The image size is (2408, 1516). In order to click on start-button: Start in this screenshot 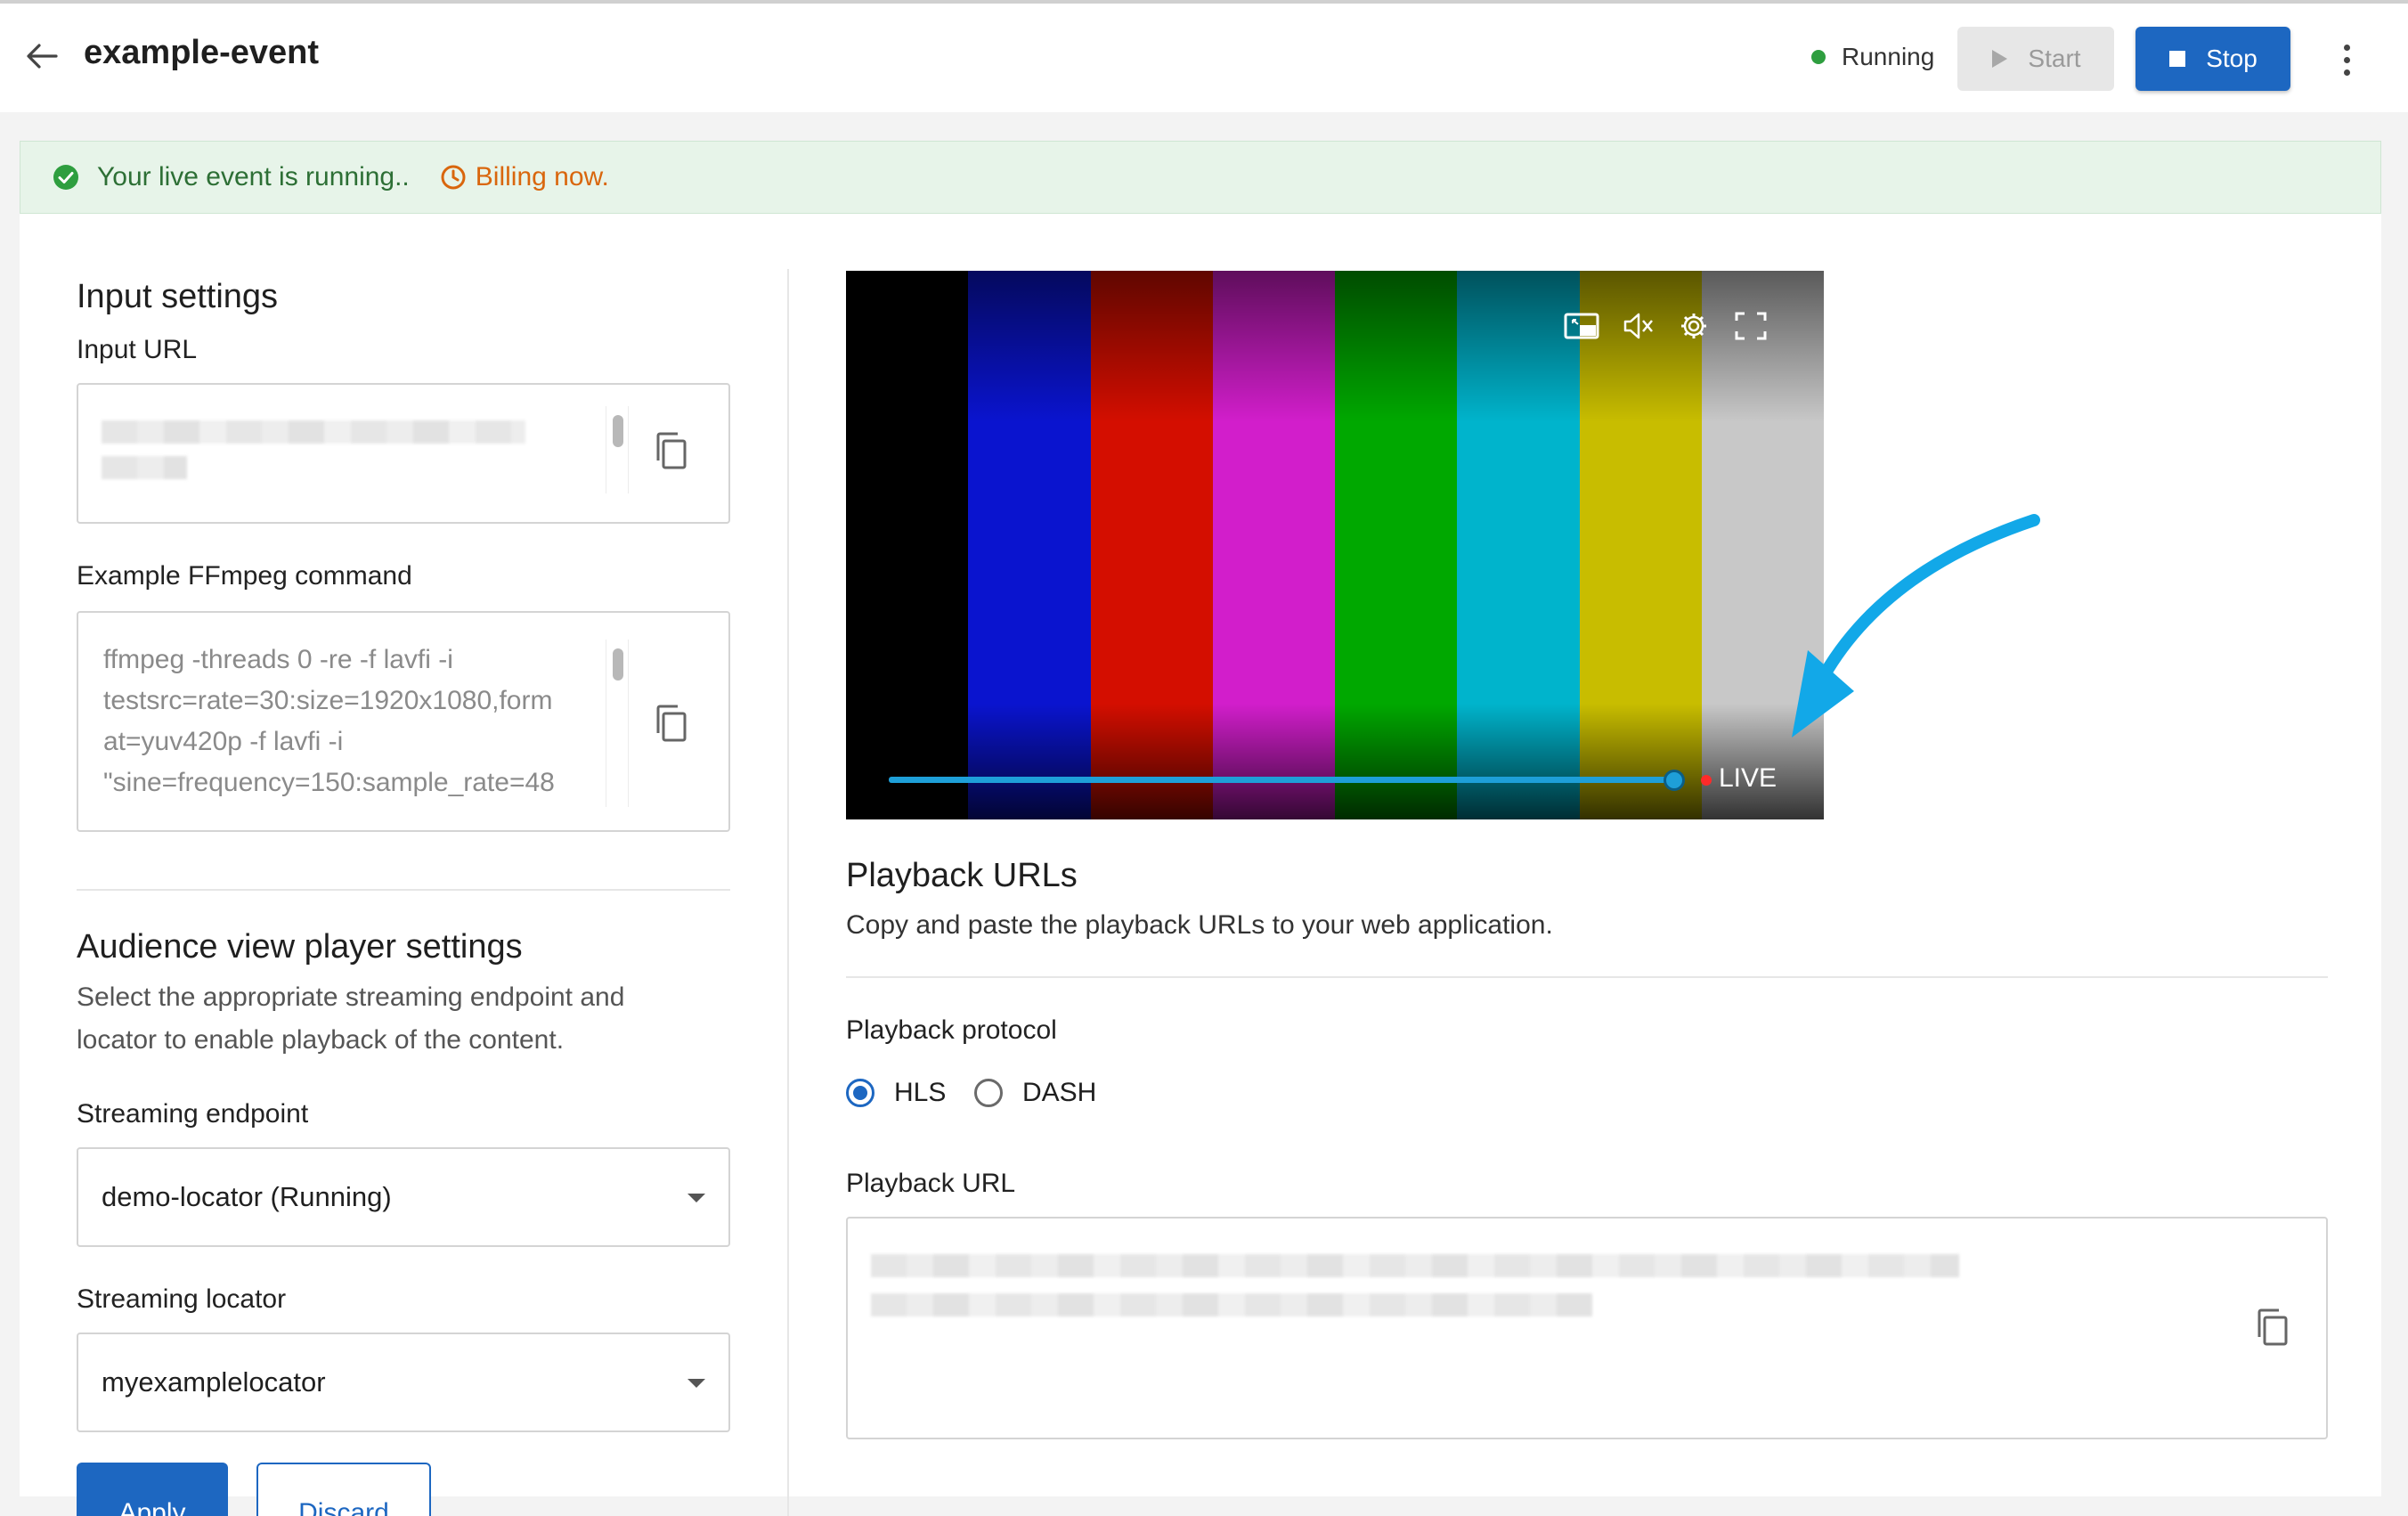, I will do `click(2035, 59)`.